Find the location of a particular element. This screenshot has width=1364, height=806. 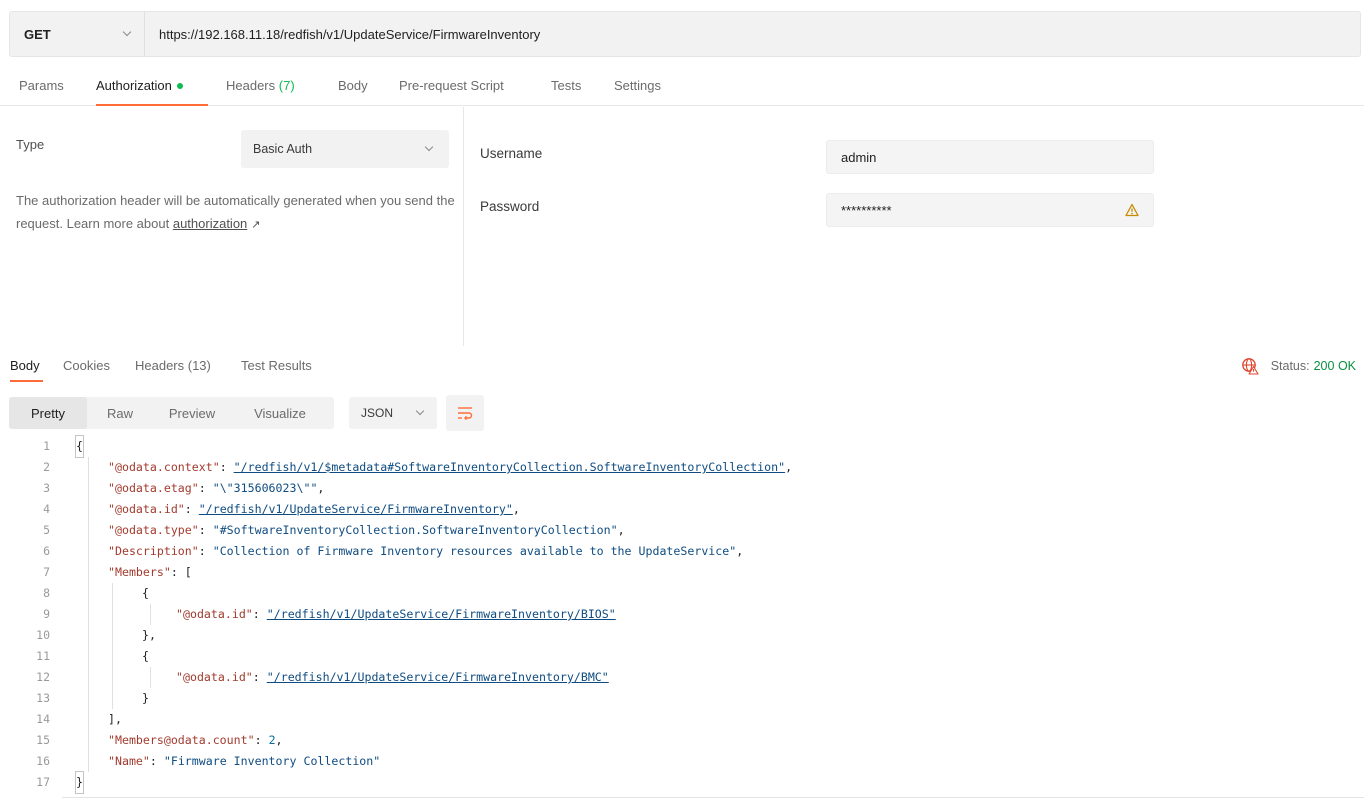

view-visualize-button: Visualize is located at coordinates (280, 413).